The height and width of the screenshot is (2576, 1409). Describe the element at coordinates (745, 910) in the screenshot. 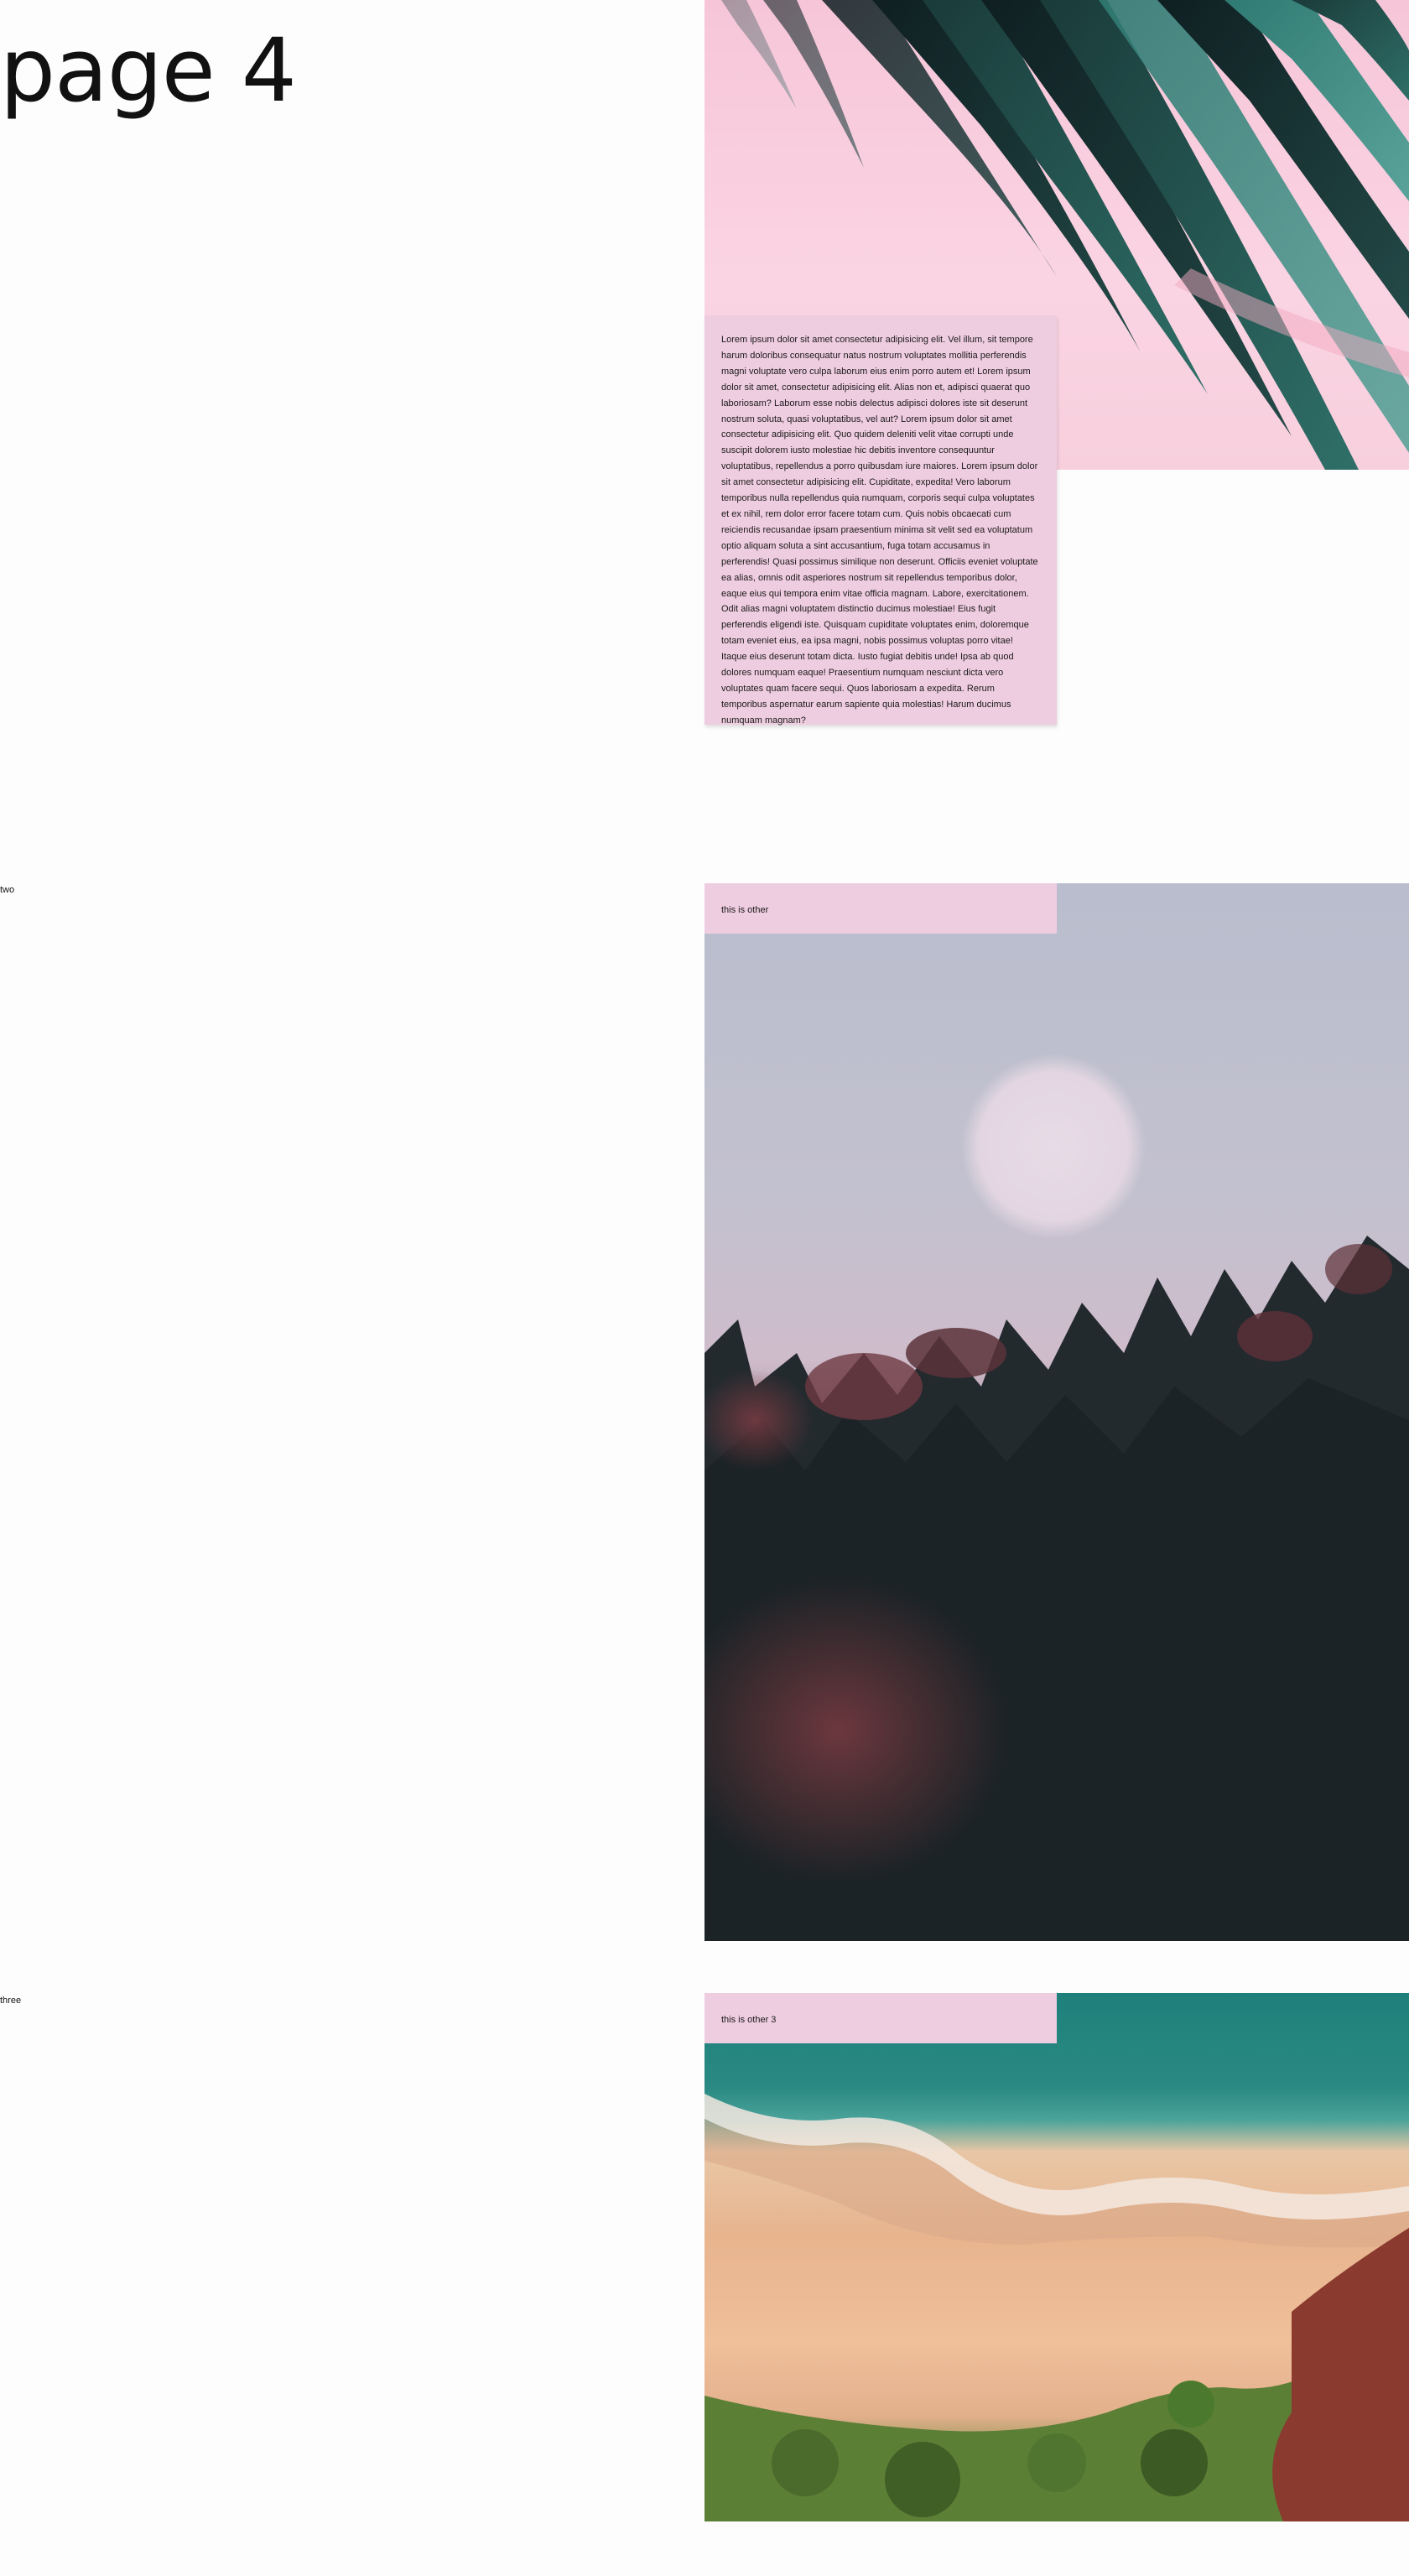

I see `card-caption: this is other` at that location.